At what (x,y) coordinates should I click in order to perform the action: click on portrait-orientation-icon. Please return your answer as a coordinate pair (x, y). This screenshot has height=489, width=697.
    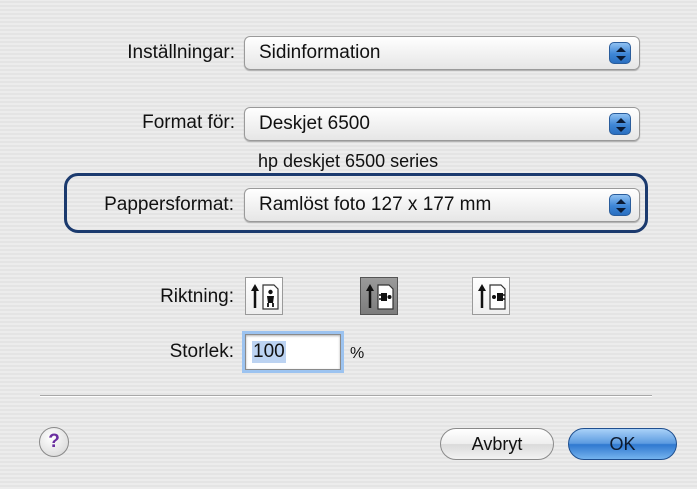
    Looking at the image, I should click on (265, 297).